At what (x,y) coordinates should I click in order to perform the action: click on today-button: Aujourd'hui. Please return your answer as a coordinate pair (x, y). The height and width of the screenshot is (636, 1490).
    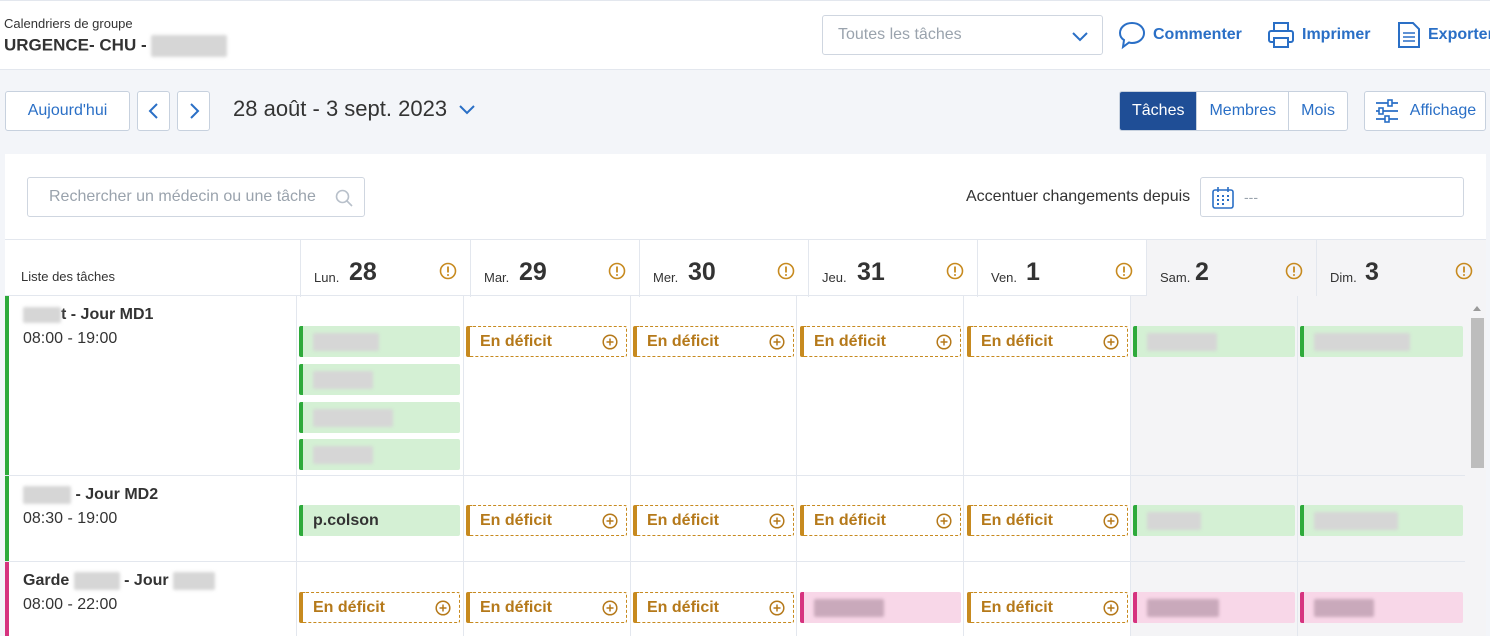
    Looking at the image, I should click on (67, 111).